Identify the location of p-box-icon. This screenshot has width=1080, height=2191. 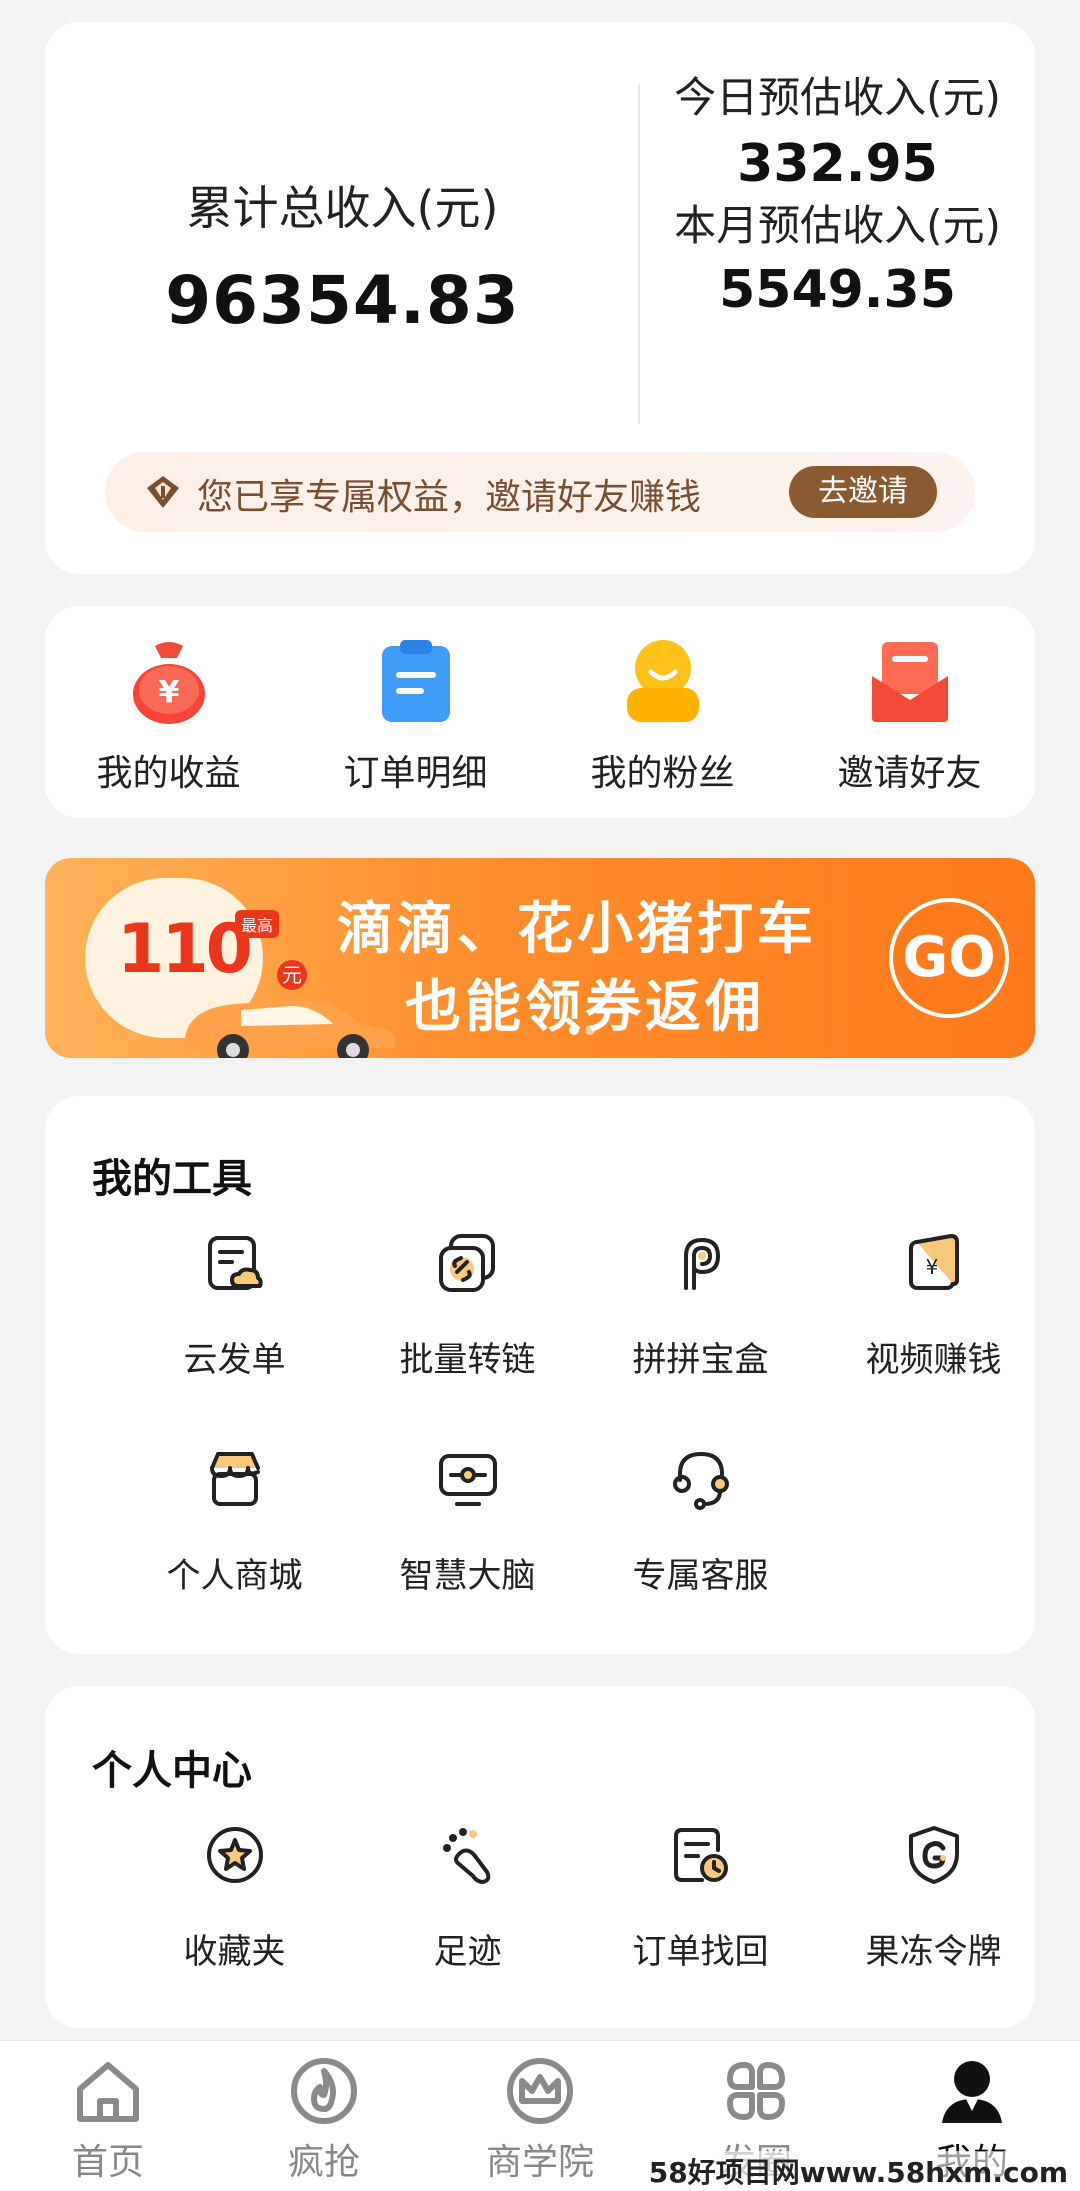
(702, 1264).